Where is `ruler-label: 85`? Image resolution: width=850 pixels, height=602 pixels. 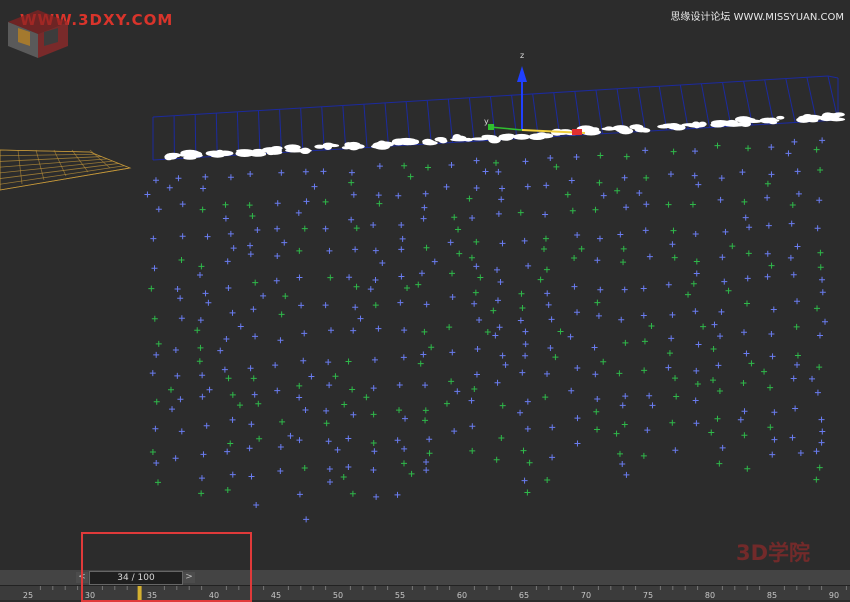 ruler-label: 85 is located at coordinates (772, 595).